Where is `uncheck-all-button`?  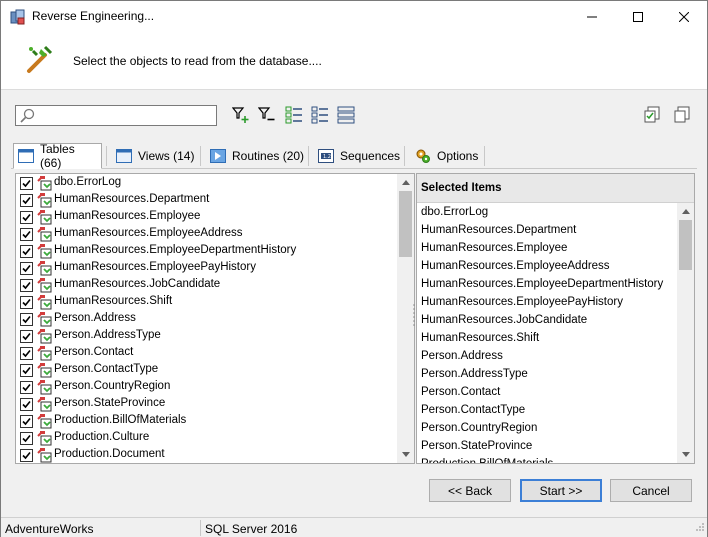 uncheck-all-button is located at coordinates (320, 115).